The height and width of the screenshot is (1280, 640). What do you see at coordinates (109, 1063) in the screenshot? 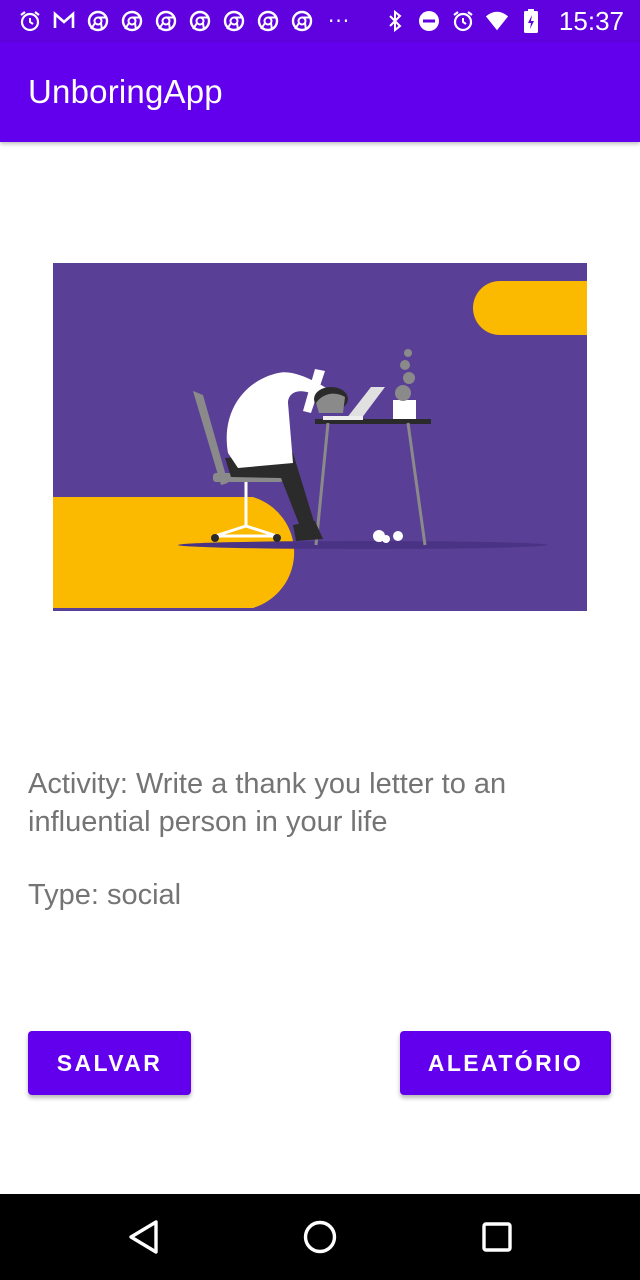
I see `save-button: SALVAR` at bounding box center [109, 1063].